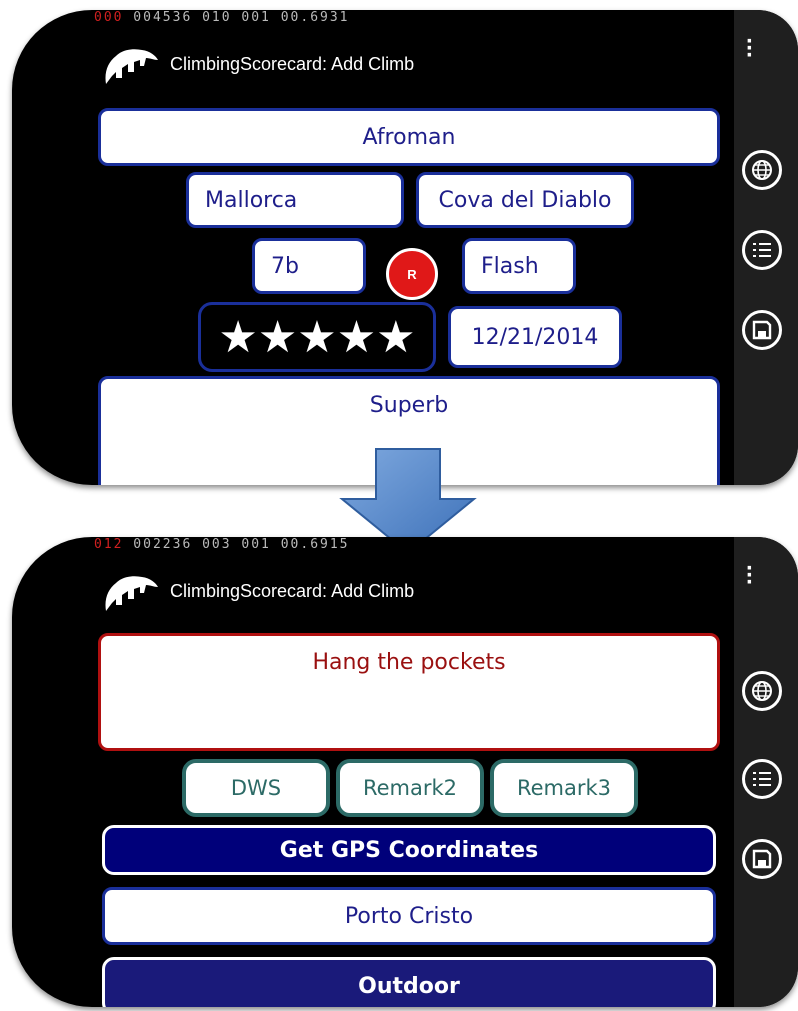 This screenshot has width=798, height=1011. What do you see at coordinates (317, 337) in the screenshot?
I see `star-rating: ★★★★★` at bounding box center [317, 337].